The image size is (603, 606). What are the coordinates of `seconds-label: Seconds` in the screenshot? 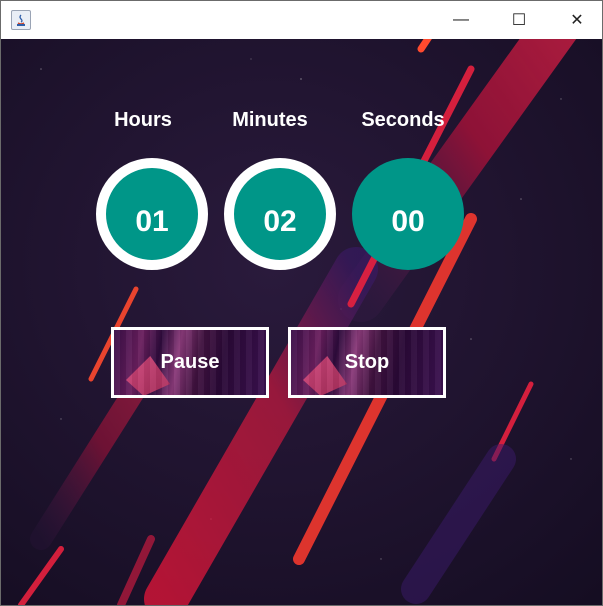 It's located at (403, 120).